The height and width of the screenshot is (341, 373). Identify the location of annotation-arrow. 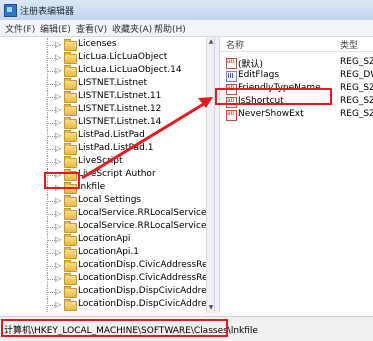
(147, 138).